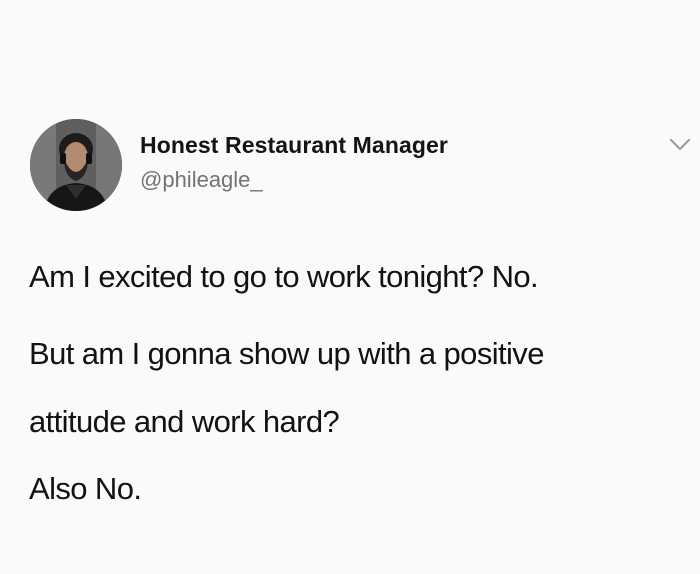  I want to click on tweet-text-line: But am I gonna show up with a positive, so click(286, 353).